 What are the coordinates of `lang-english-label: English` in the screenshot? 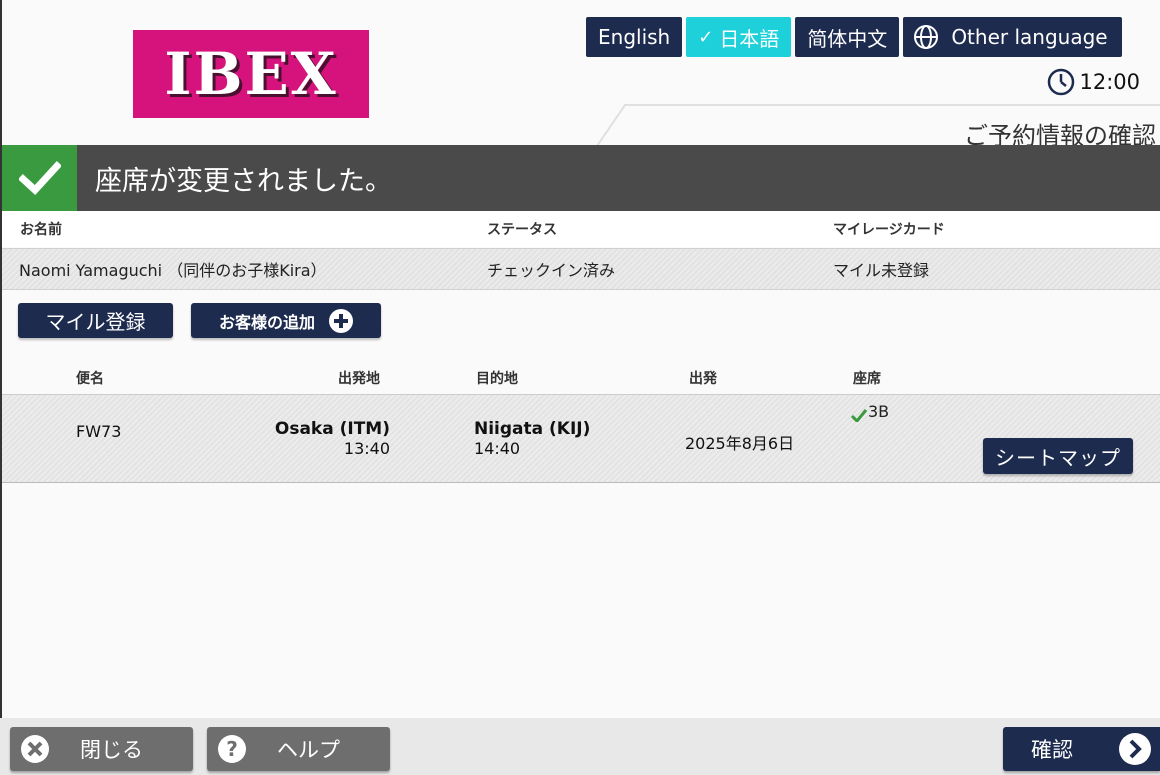 It's located at (634, 37).